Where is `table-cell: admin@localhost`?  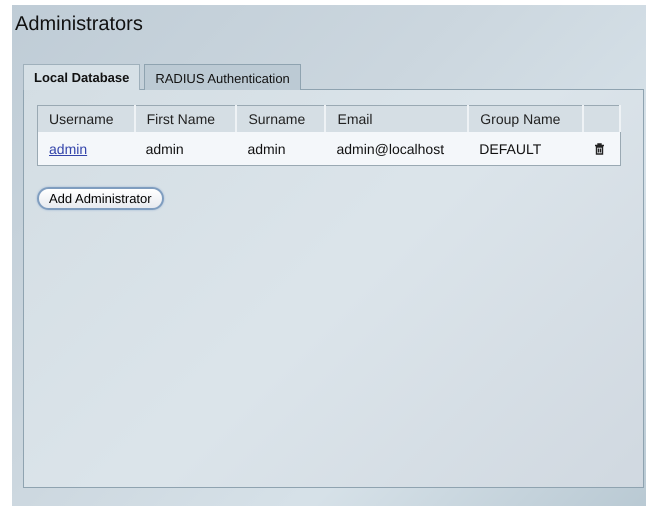 table-cell: admin@localhost is located at coordinates (390, 148).